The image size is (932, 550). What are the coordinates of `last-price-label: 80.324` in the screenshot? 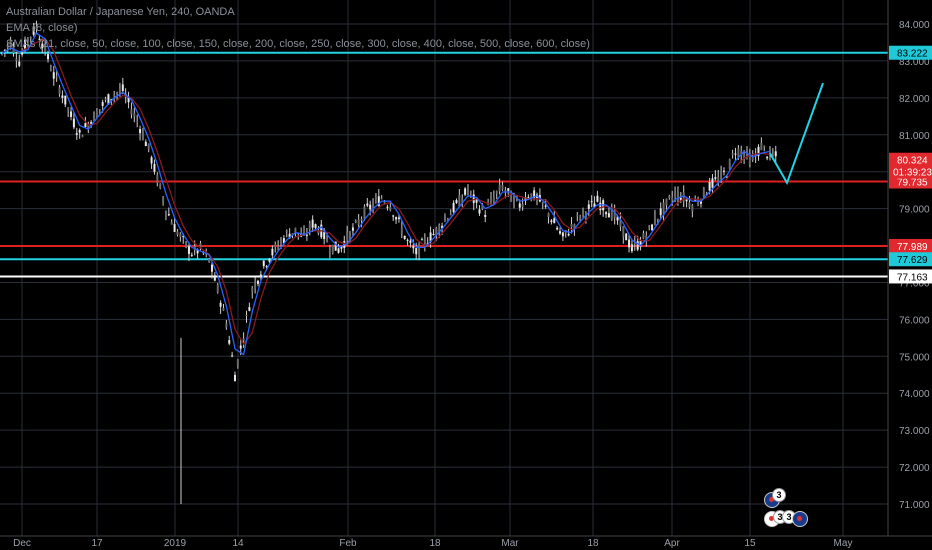 It's located at (912, 161).